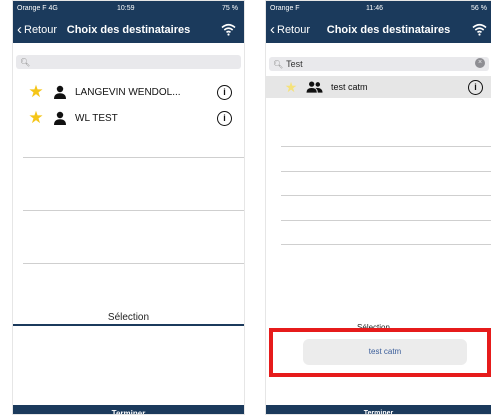  What do you see at coordinates (230, 8) in the screenshot?
I see `battery-label: 75 %` at bounding box center [230, 8].